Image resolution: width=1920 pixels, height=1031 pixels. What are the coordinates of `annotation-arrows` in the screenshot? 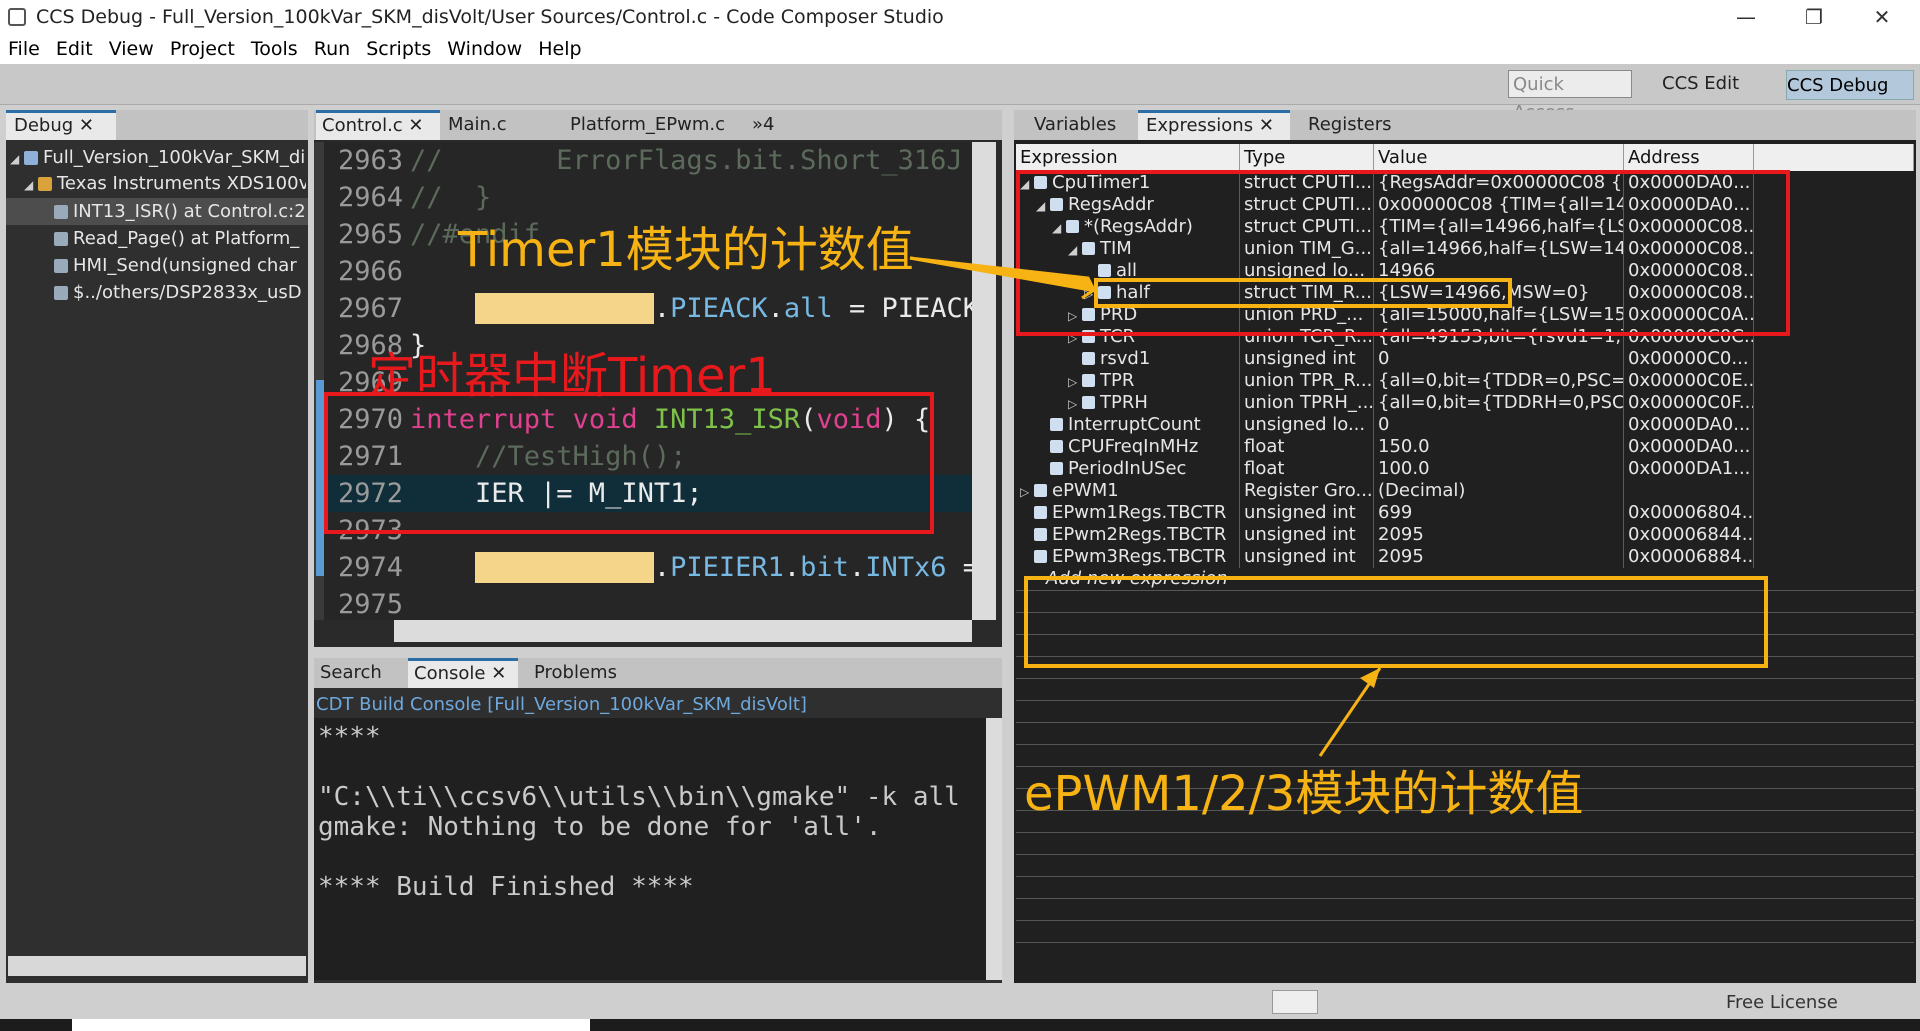 It's located at (1145, 506).